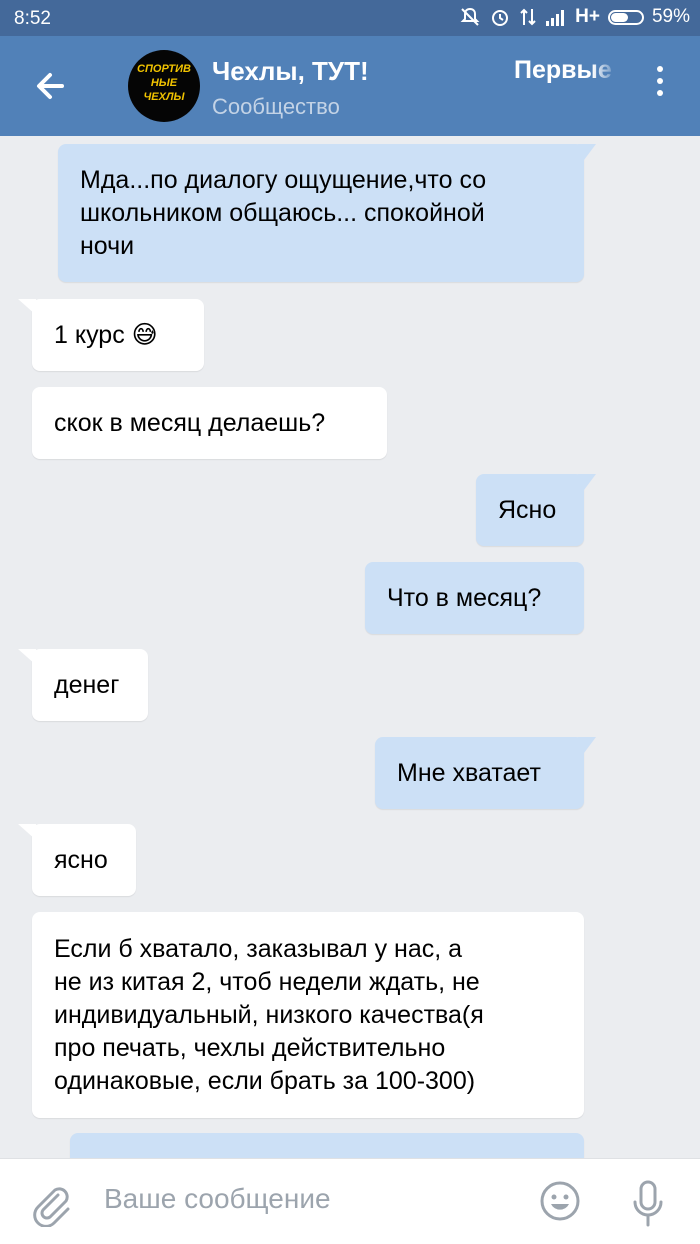 The image size is (700, 1244). What do you see at coordinates (267, 982) in the screenshot?
I see `message-text-line: не из китая 2, чтоб недели ждать, не` at bounding box center [267, 982].